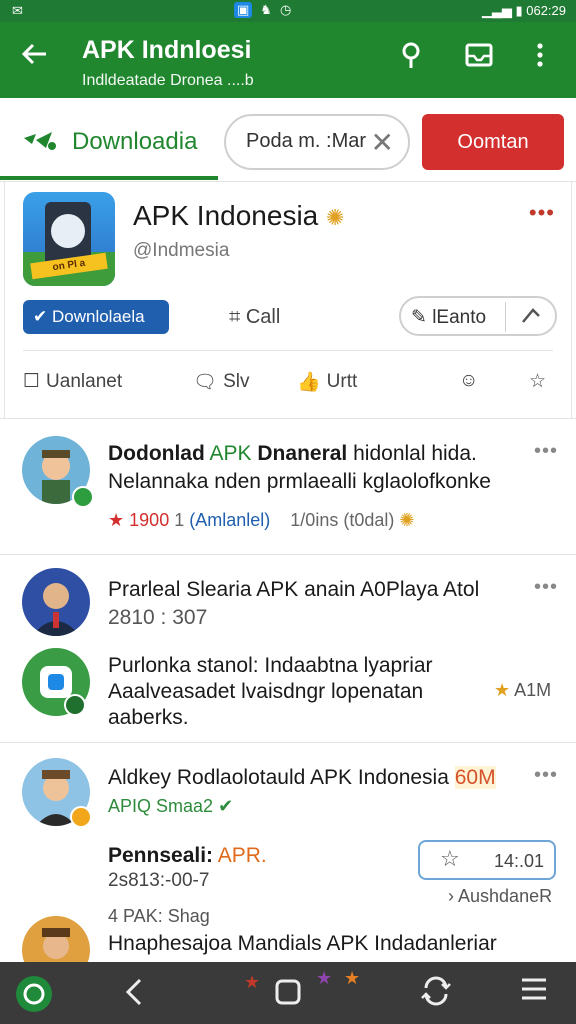 This screenshot has height=1024, width=576. I want to click on checkbox-icon: ☐, so click(32, 381).